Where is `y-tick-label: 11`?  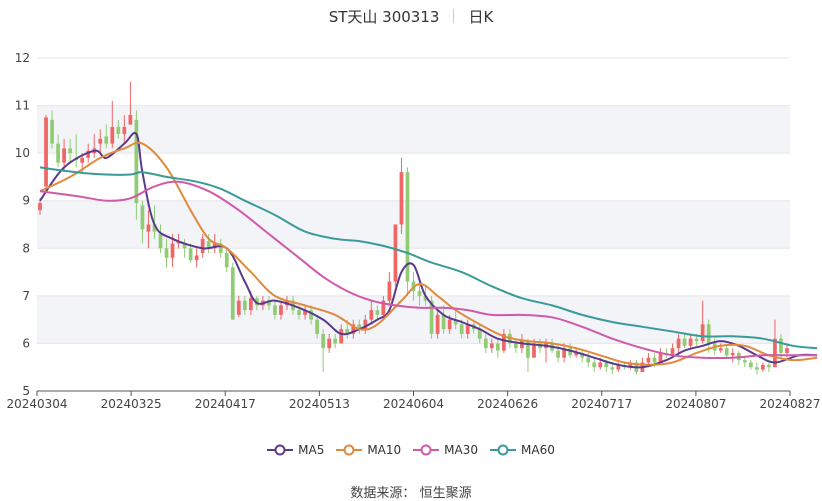 y-tick-label: 11 is located at coordinates (22, 106).